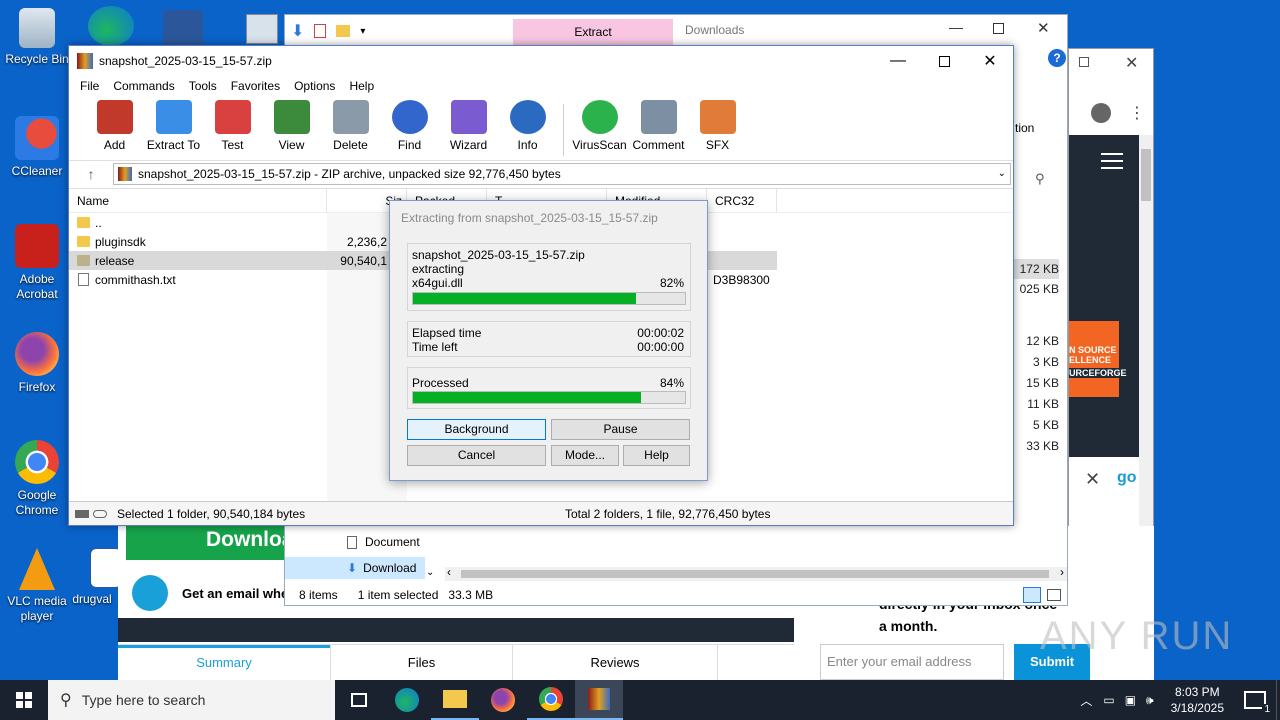  What do you see at coordinates (956, 27) in the screenshot?
I see `explorer-minimize-icon: —` at bounding box center [956, 27].